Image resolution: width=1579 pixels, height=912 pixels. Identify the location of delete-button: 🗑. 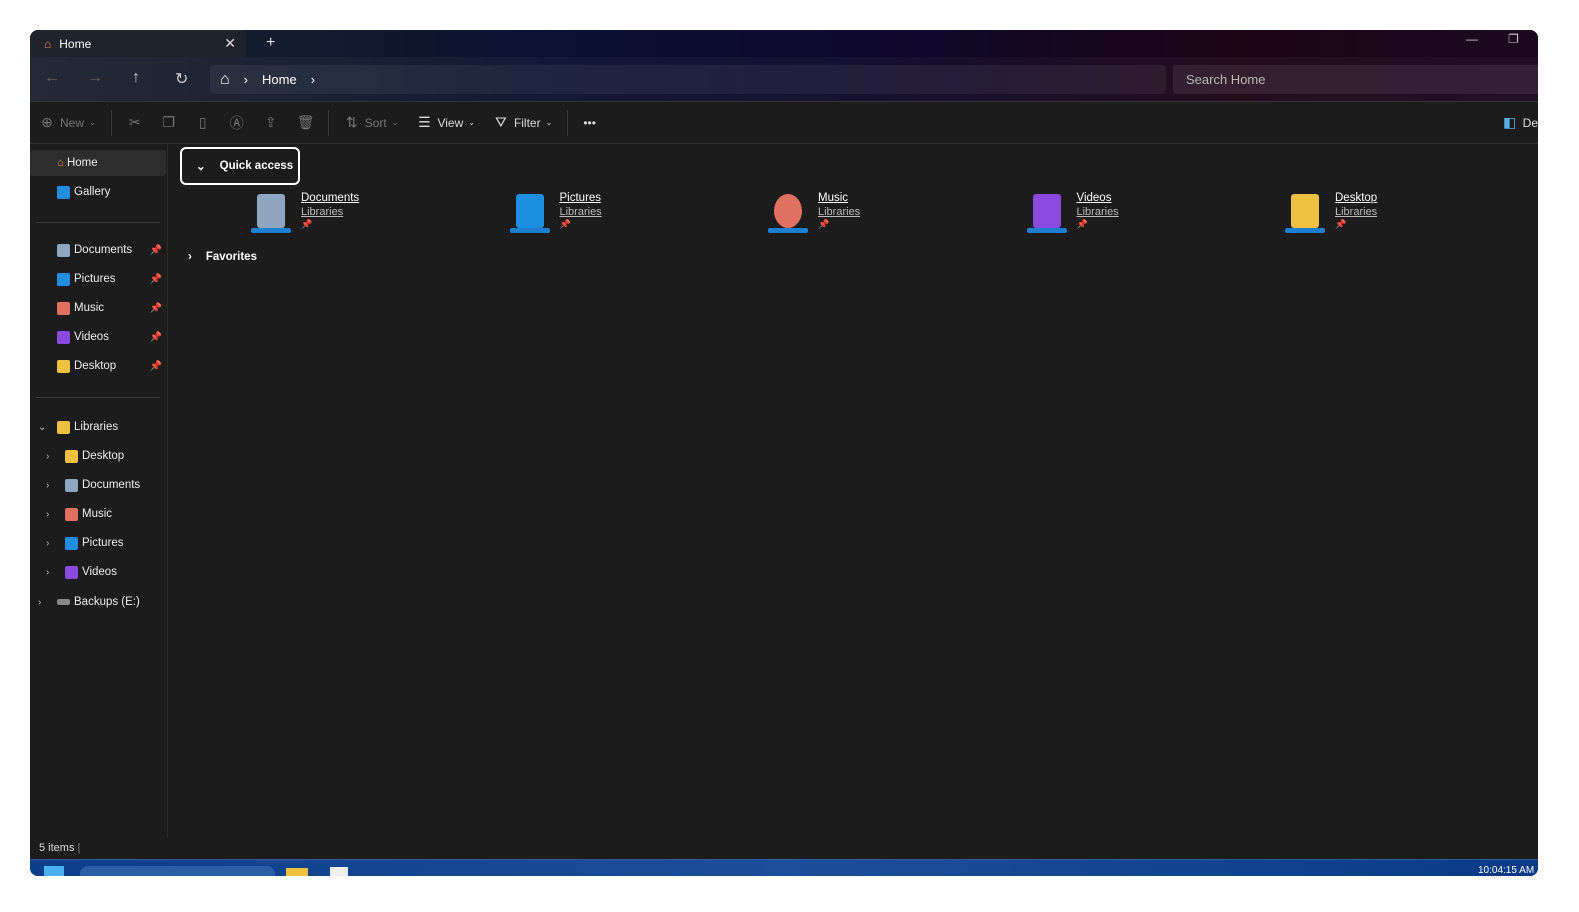
(305, 122).